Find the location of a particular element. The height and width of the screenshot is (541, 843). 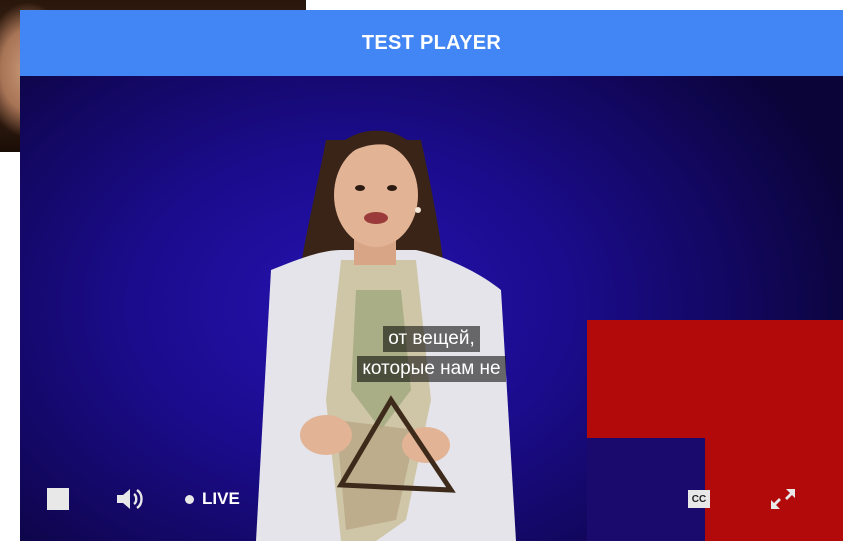

live-label: LIVE is located at coordinates (221, 498).